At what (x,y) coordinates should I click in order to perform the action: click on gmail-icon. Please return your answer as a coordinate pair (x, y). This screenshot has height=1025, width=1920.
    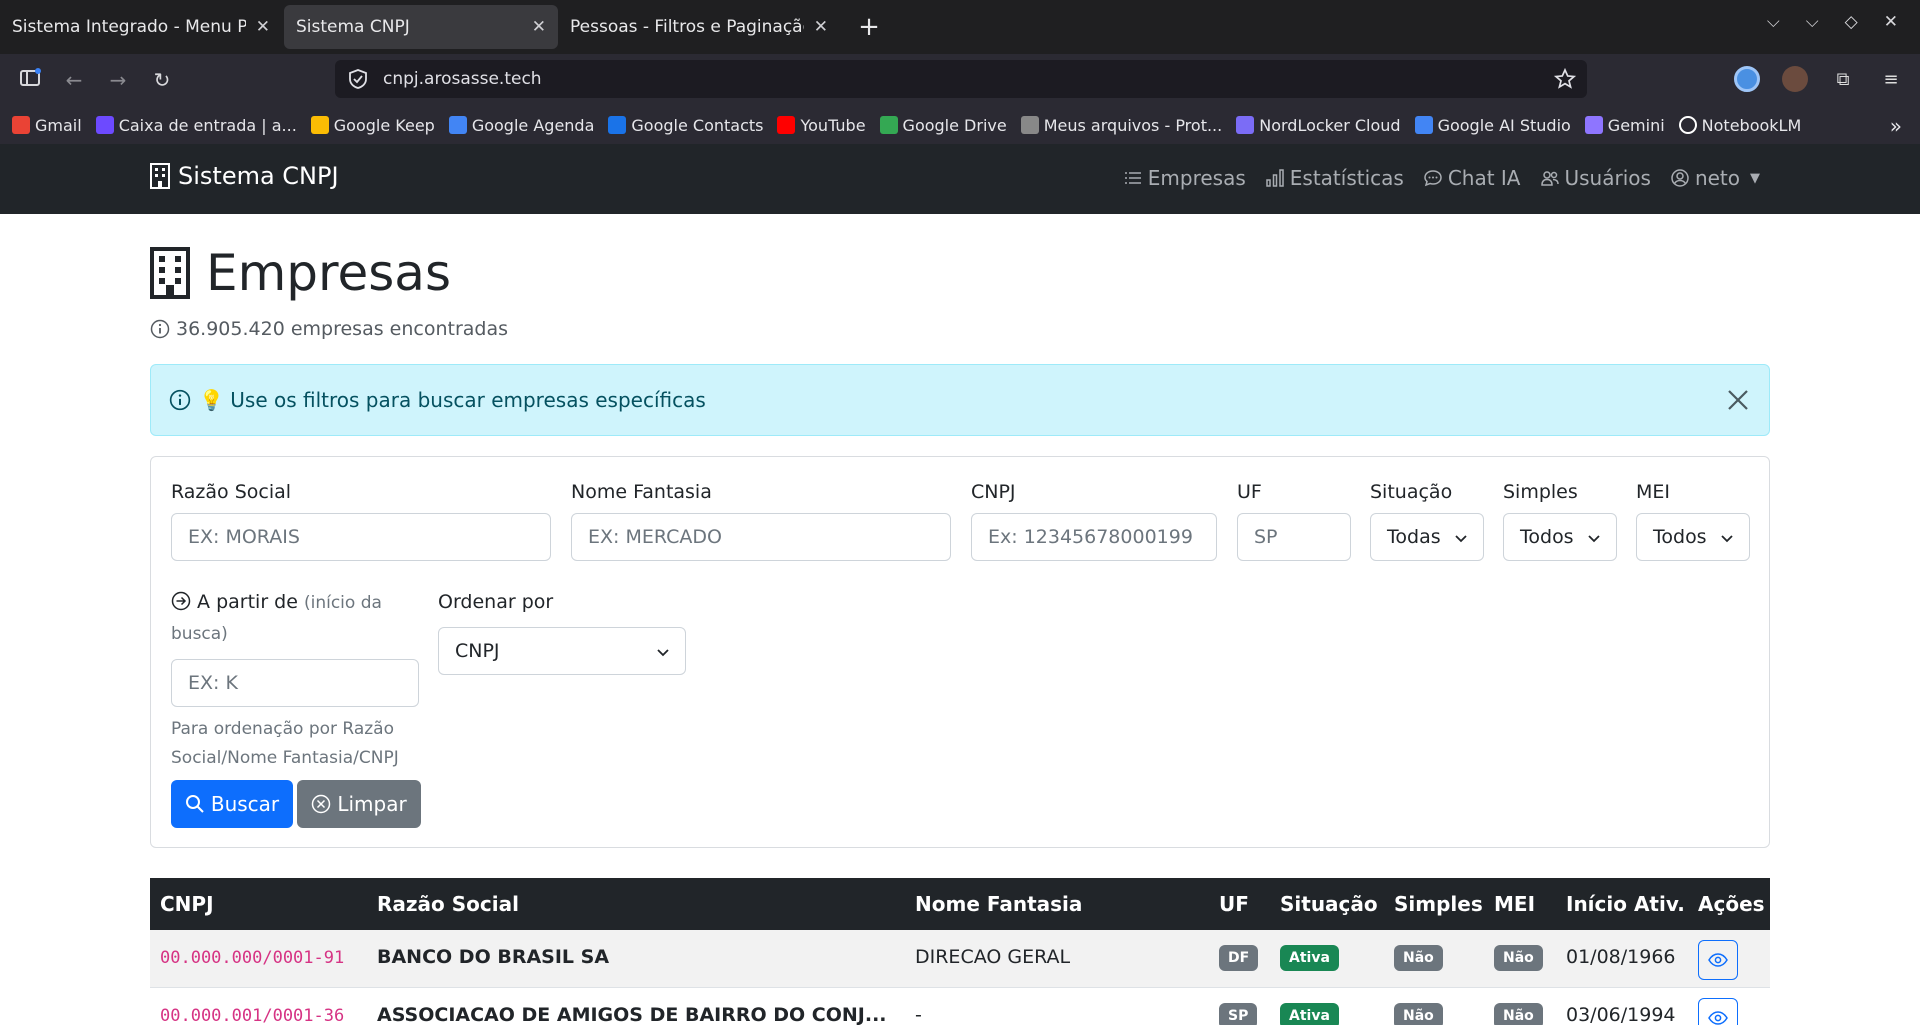
    Looking at the image, I should click on (21, 125).